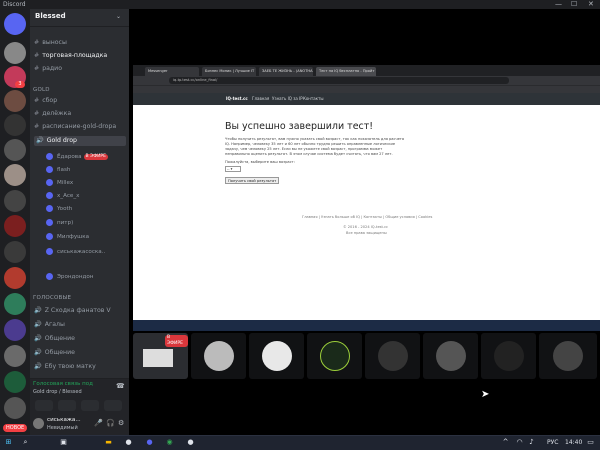  I want to click on chevron-up-icon: ^, so click(505, 442).